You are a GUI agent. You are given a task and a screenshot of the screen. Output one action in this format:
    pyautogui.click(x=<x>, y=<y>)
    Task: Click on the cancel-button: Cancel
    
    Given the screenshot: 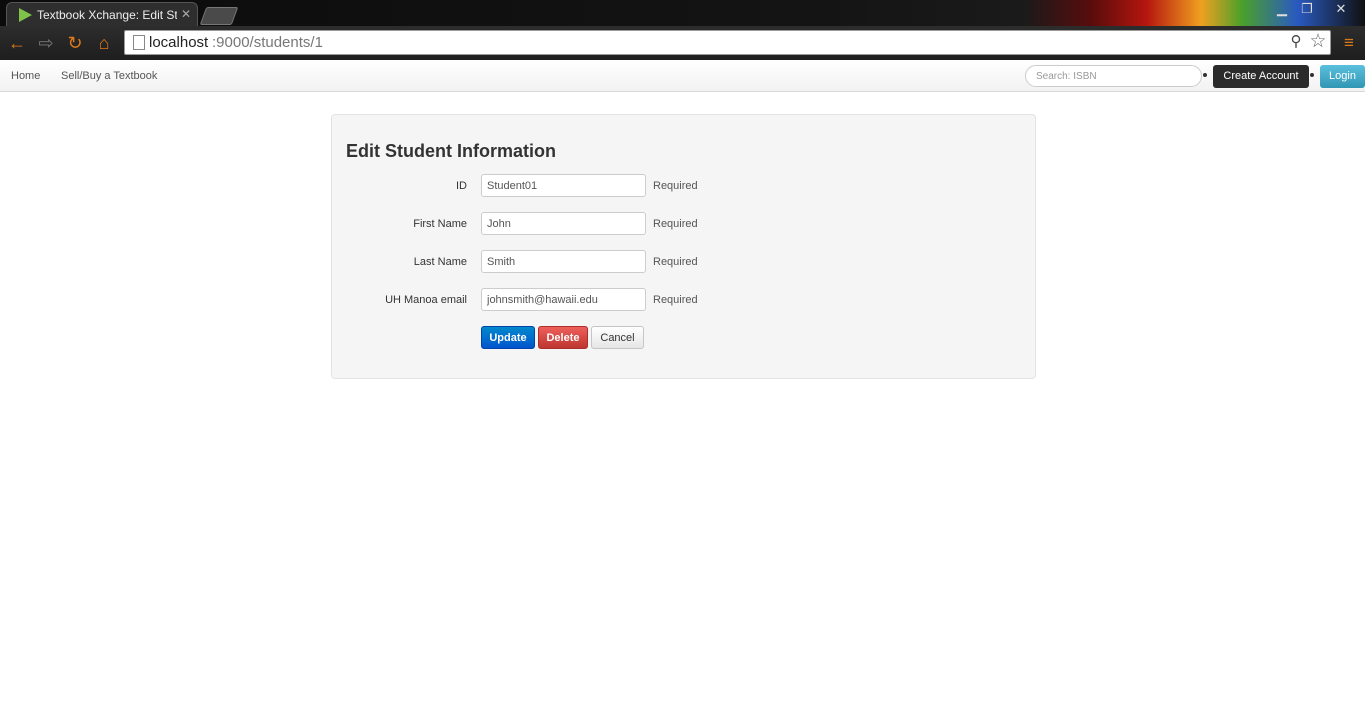 What is the action you would take?
    pyautogui.click(x=617, y=337)
    